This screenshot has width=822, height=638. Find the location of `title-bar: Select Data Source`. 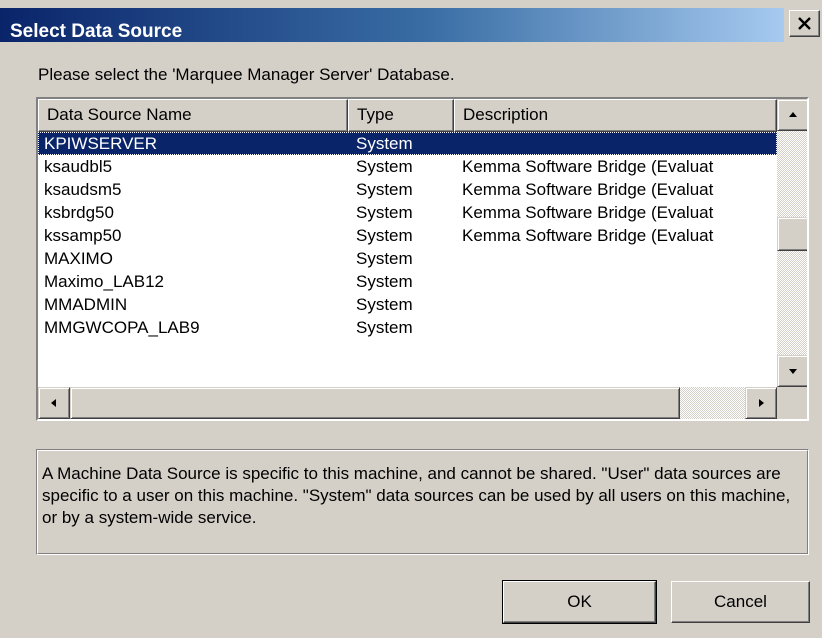

title-bar: Select Data Source is located at coordinates (411, 21).